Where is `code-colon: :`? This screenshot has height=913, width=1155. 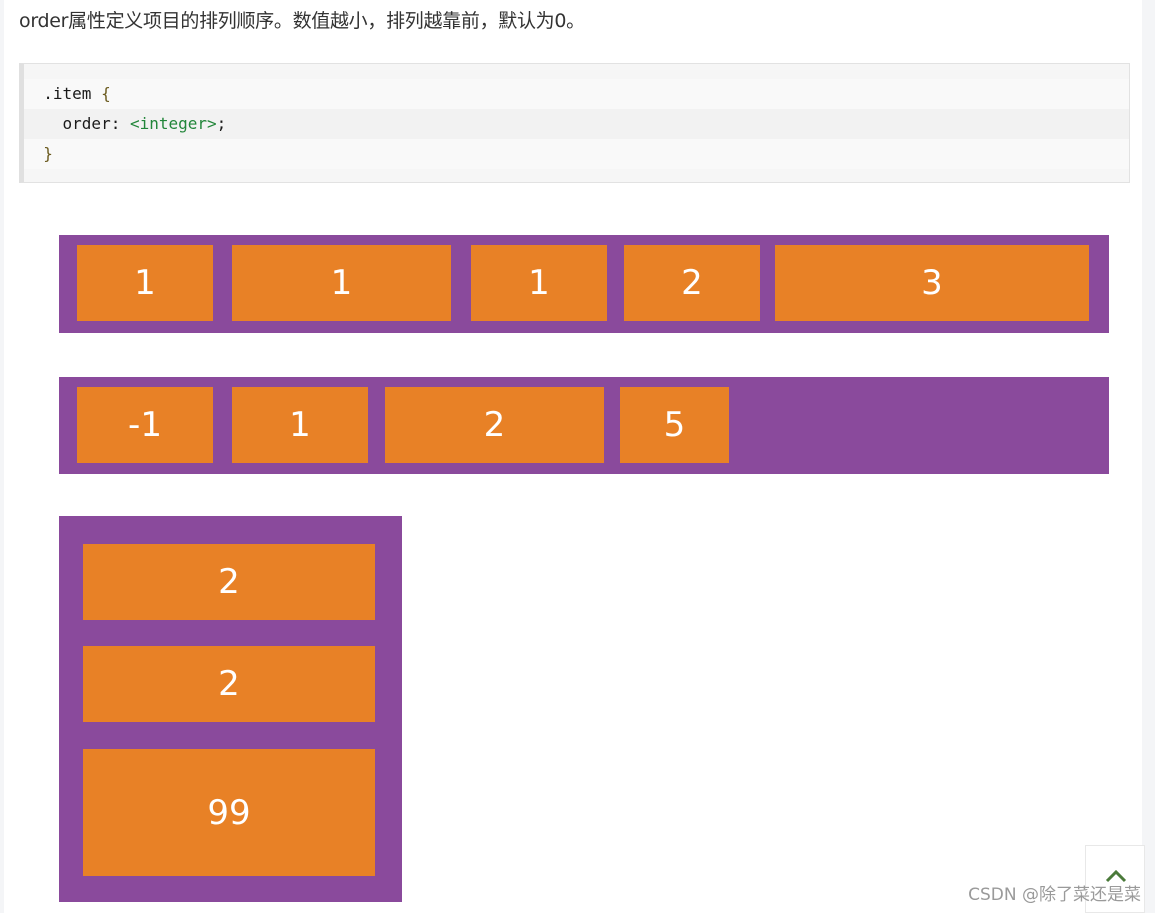
code-colon: : is located at coordinates (120, 123).